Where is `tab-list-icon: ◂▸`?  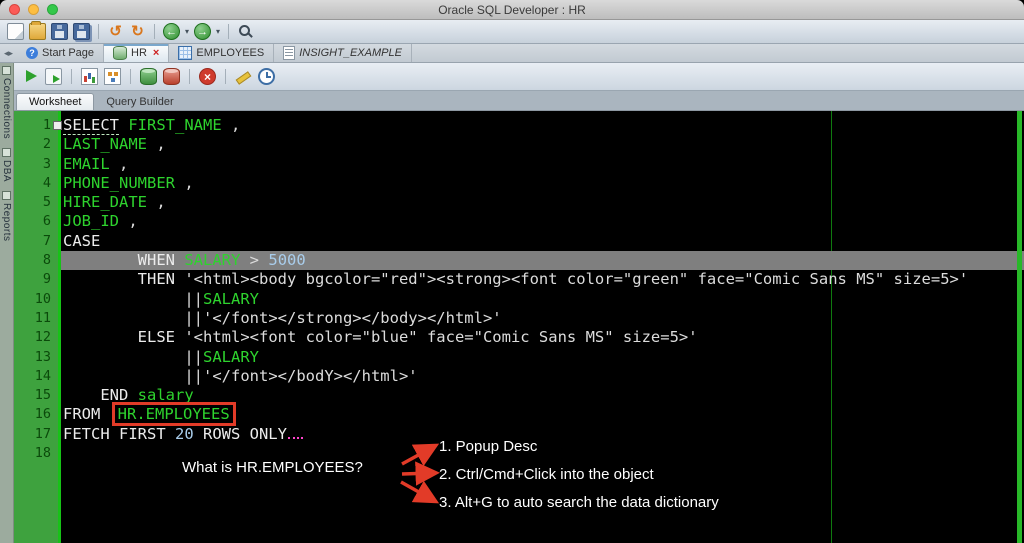 tab-list-icon: ◂▸ is located at coordinates (8, 53).